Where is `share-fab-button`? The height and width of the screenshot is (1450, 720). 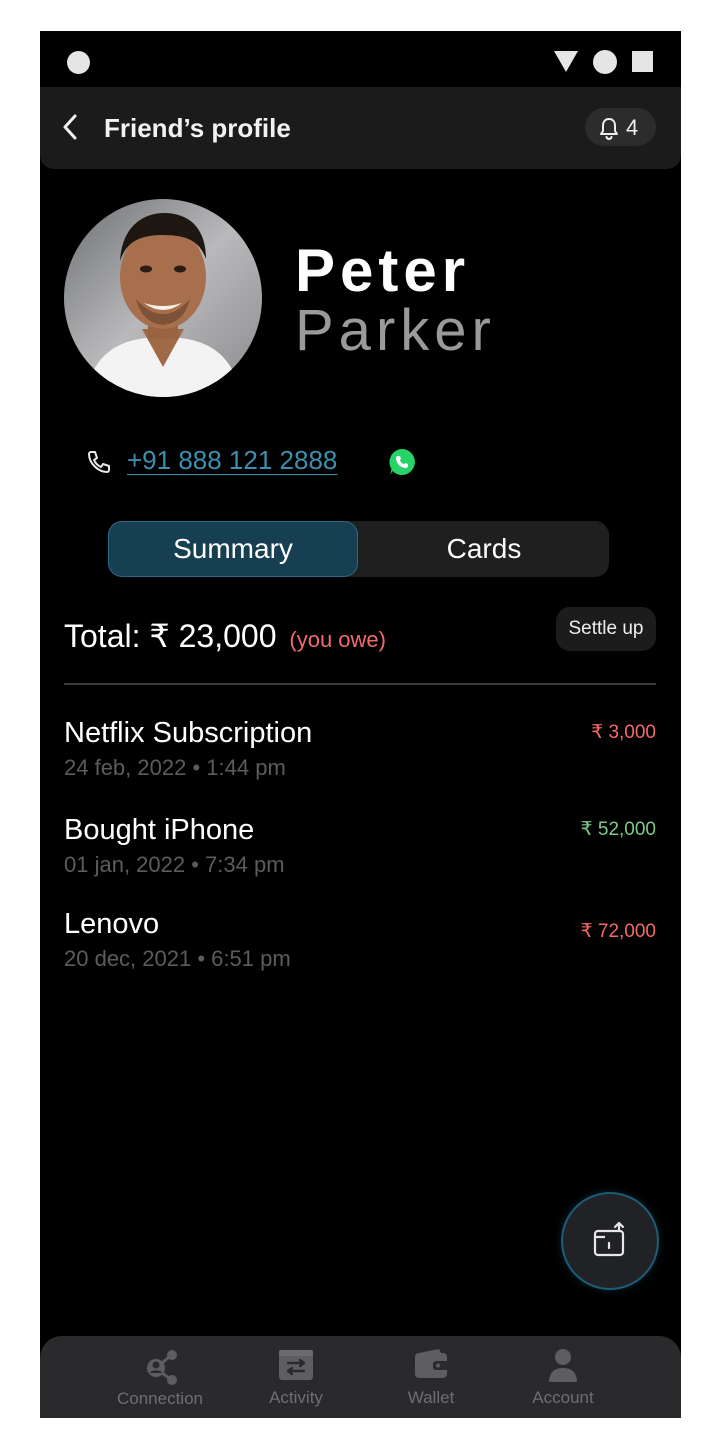 share-fab-button is located at coordinates (610, 1241).